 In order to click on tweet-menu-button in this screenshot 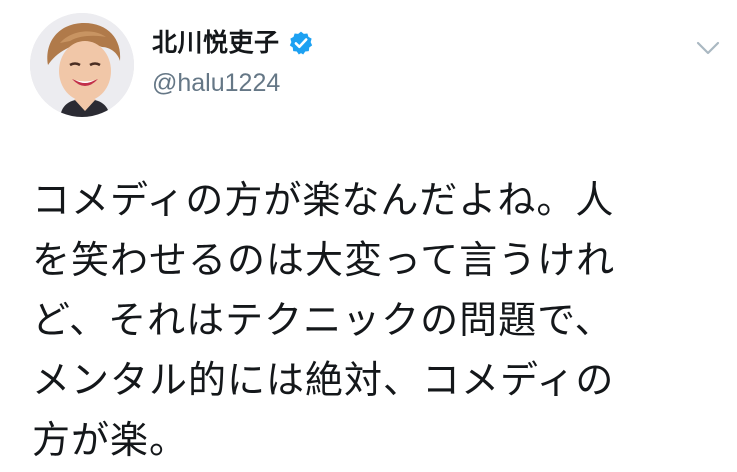, I will do `click(708, 48)`.